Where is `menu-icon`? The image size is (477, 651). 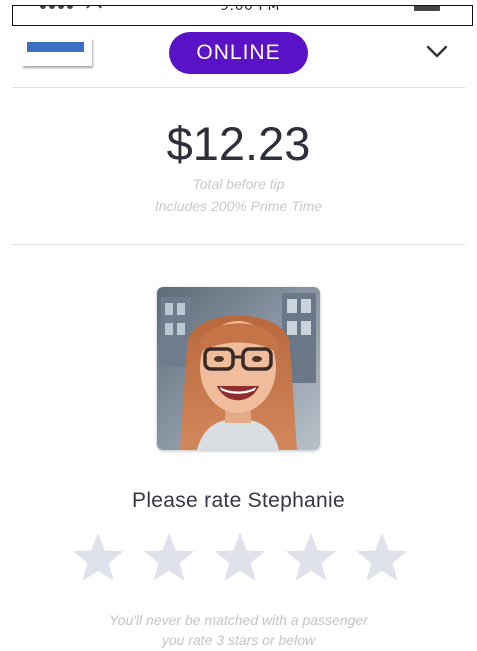
menu-icon is located at coordinates (55, 47).